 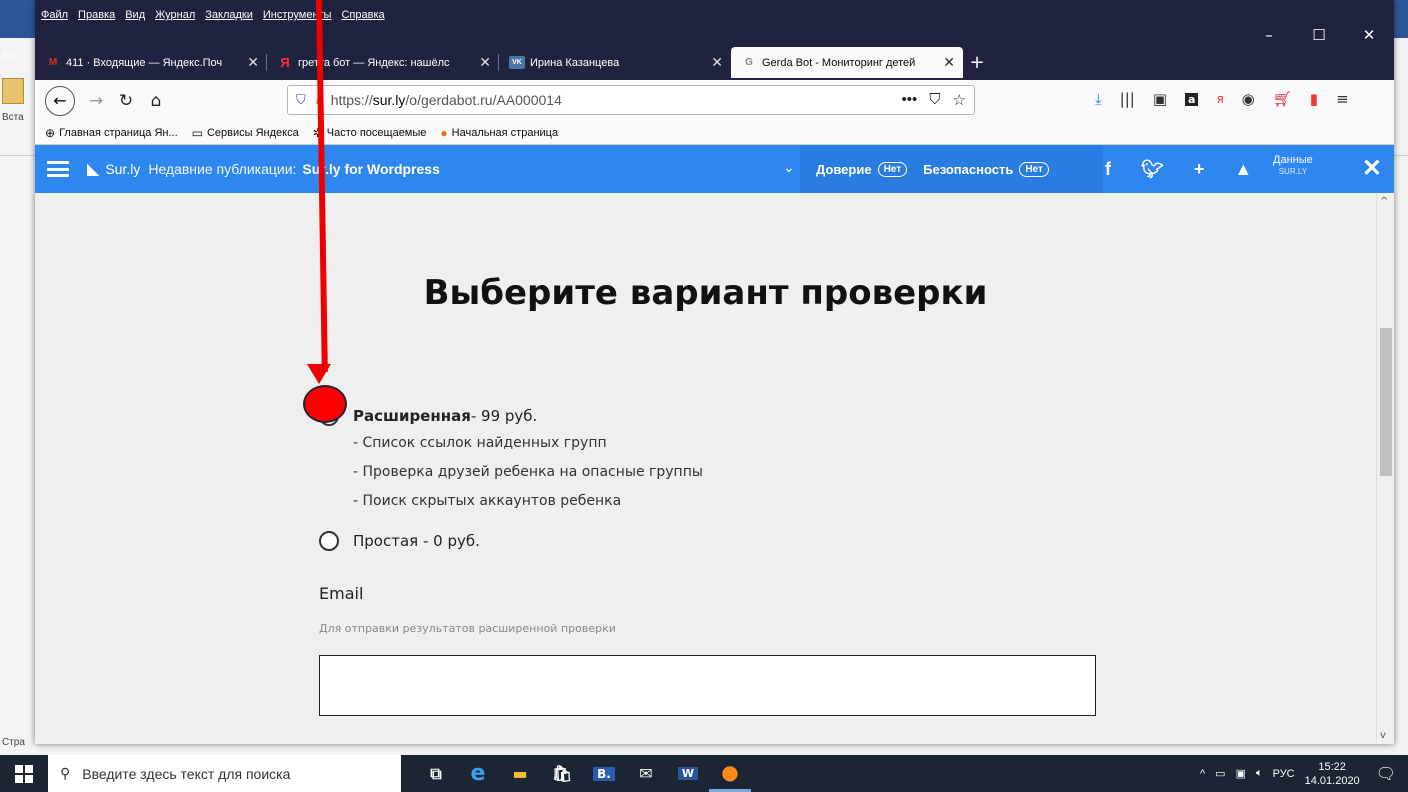 What do you see at coordinates (151, 62) in the screenshot?
I see `tab-mail: M 411 · Входящие — Яндекс.Поч ✕` at bounding box center [151, 62].